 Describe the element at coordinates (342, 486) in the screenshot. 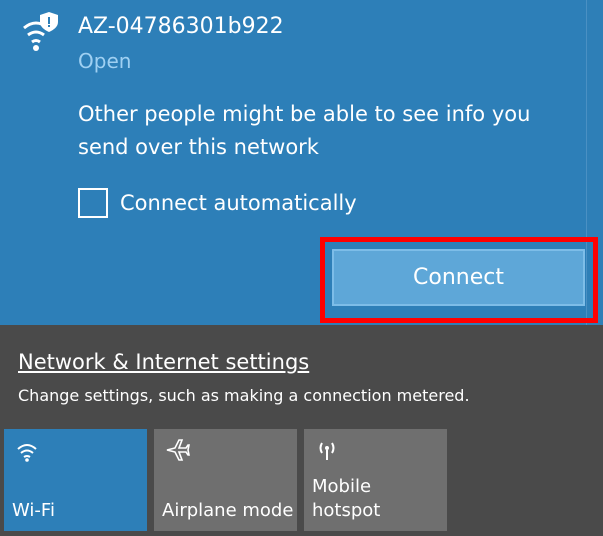

I see `mobile-label-line1: Mobile` at that location.